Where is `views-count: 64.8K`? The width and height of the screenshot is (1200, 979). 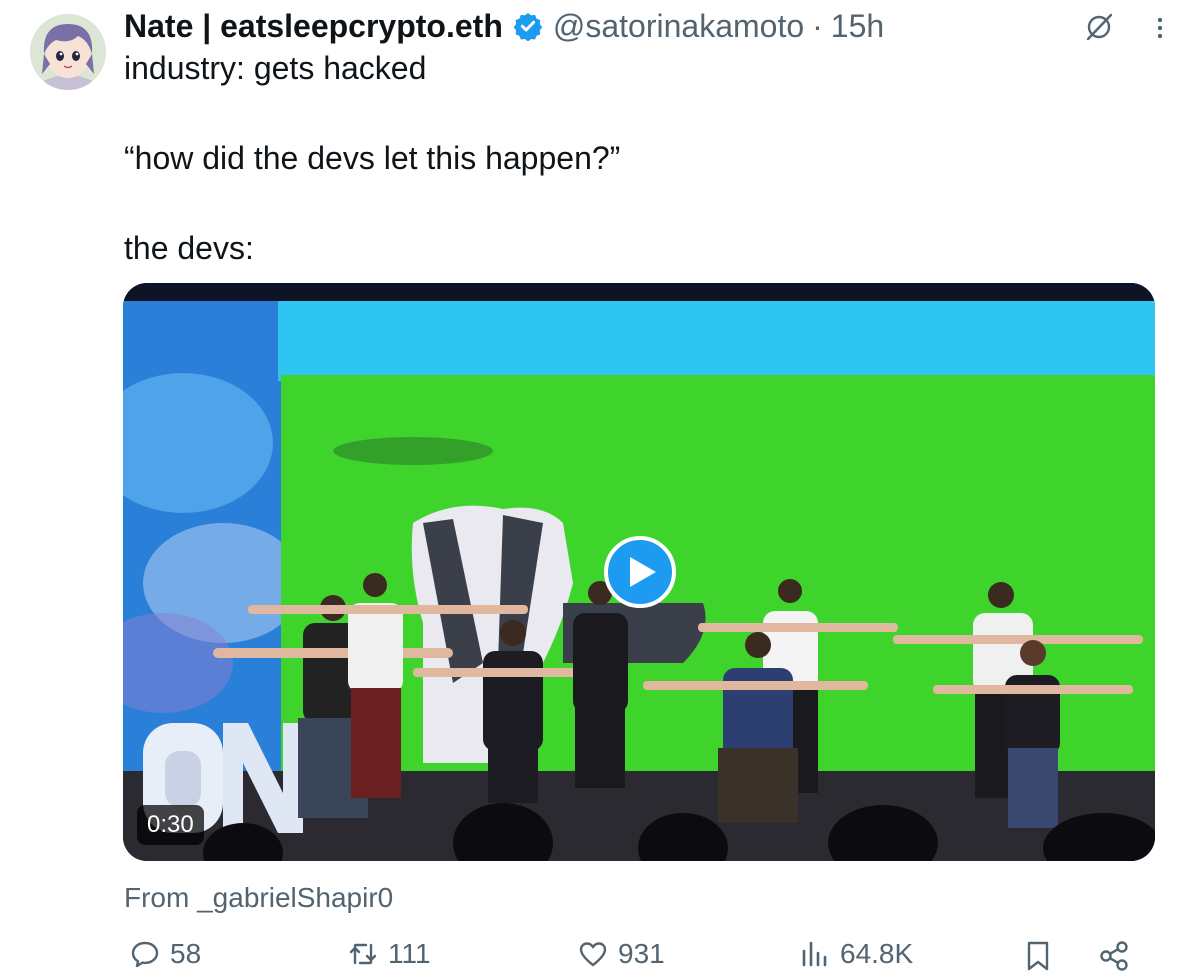
views-count: 64.8K is located at coordinates (877, 953).